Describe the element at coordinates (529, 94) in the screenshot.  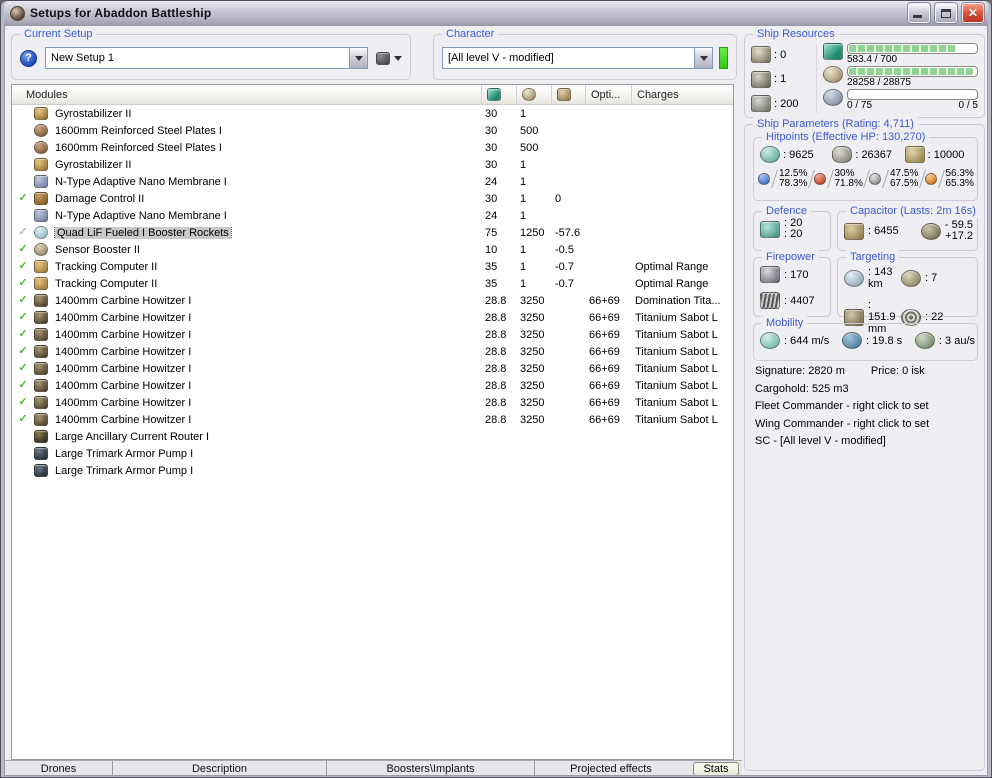
I see `powergrid-icon` at that location.